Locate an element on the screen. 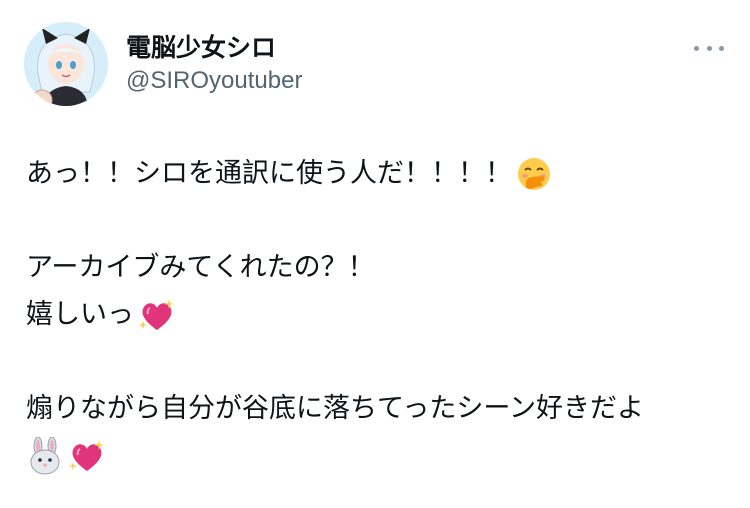 Image resolution: width=750 pixels, height=508 pixels. tweet-line-3: アーカイブみてくれたの？！ is located at coordinates (376, 267).